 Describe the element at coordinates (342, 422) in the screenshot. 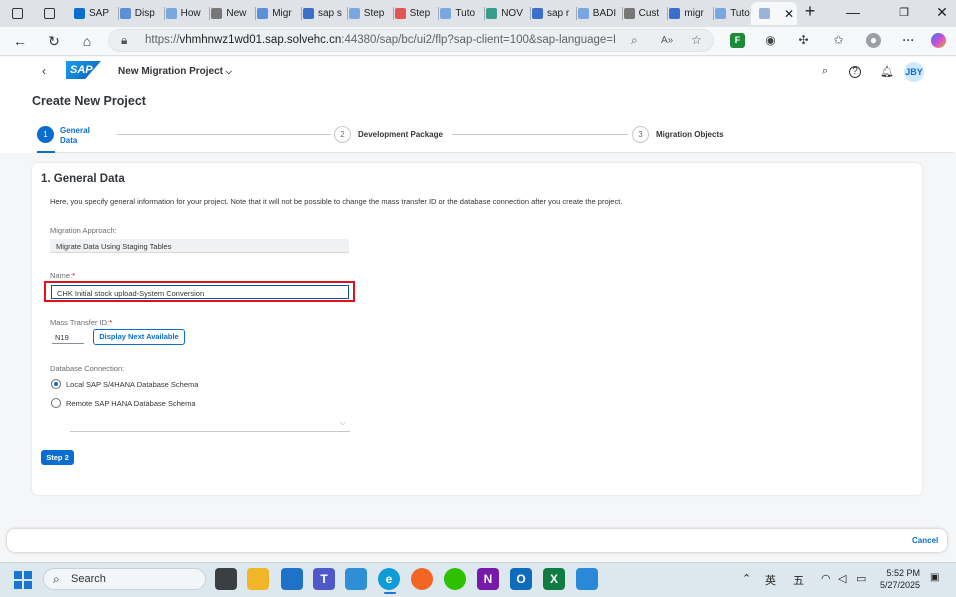

I see `chevron-down-icon: ⌵` at that location.